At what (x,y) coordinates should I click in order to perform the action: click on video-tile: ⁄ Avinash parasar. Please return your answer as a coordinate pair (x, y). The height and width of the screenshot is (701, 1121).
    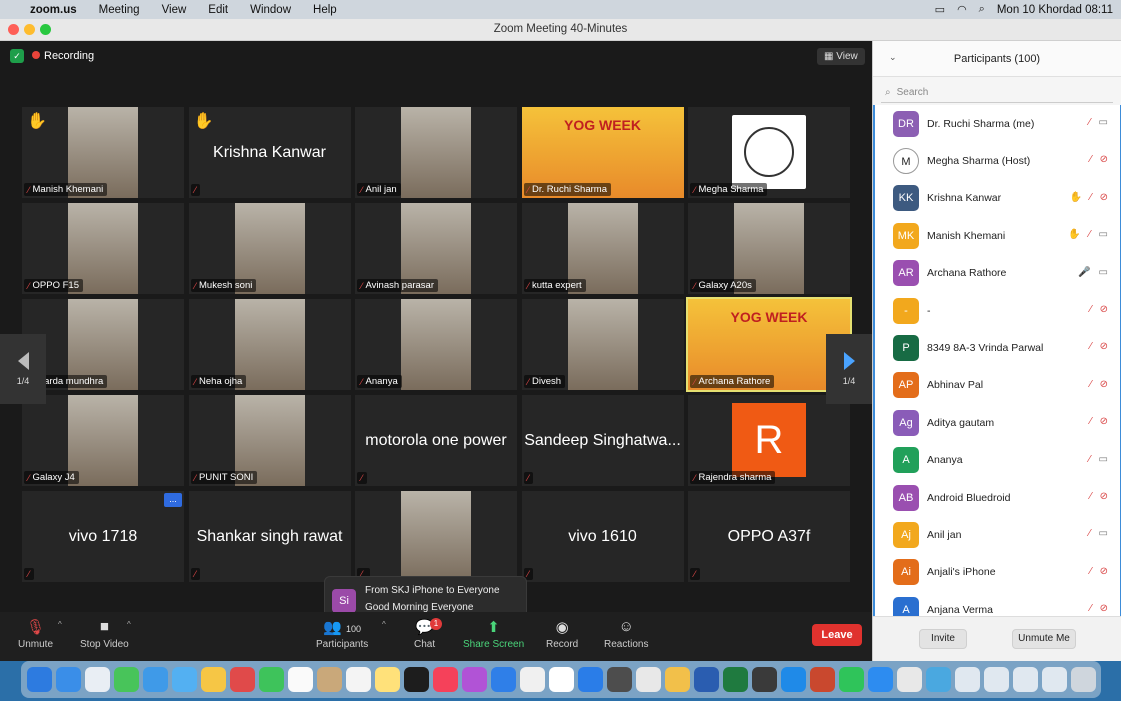
    Looking at the image, I should click on (436, 248).